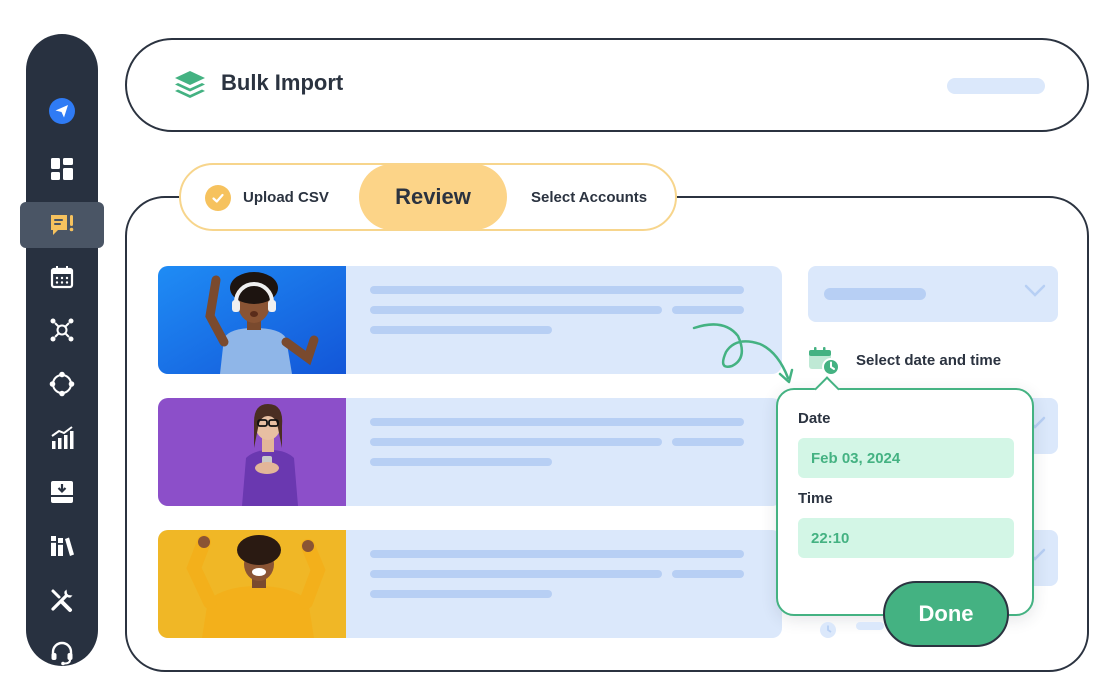 Image resolution: width=1108 pixels, height=700 pixels. I want to click on dashboard-icon, so click(62, 169).